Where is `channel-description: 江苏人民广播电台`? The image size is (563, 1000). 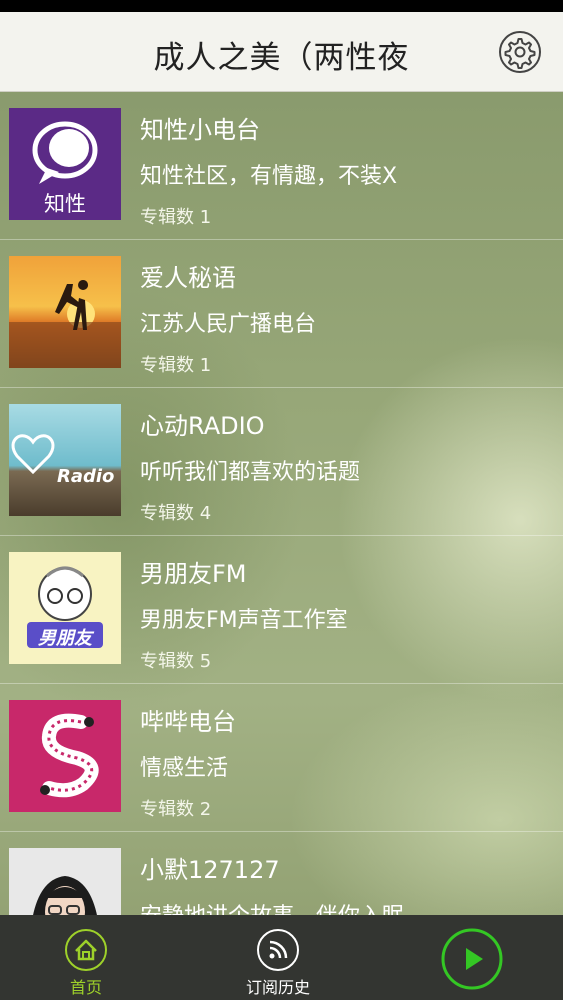
channel-description: 江苏人民广播电台 is located at coordinates (228, 324).